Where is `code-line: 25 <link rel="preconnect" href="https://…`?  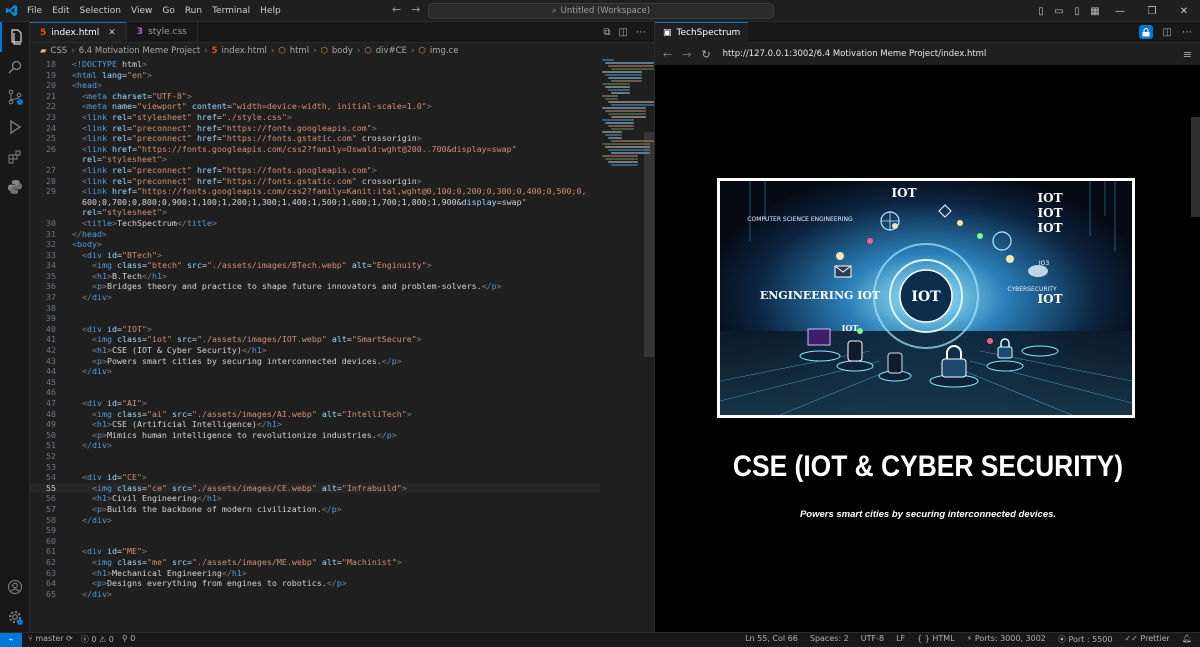
code-line: 25 <link rel="preconnect" href="https://… is located at coordinates (315, 138).